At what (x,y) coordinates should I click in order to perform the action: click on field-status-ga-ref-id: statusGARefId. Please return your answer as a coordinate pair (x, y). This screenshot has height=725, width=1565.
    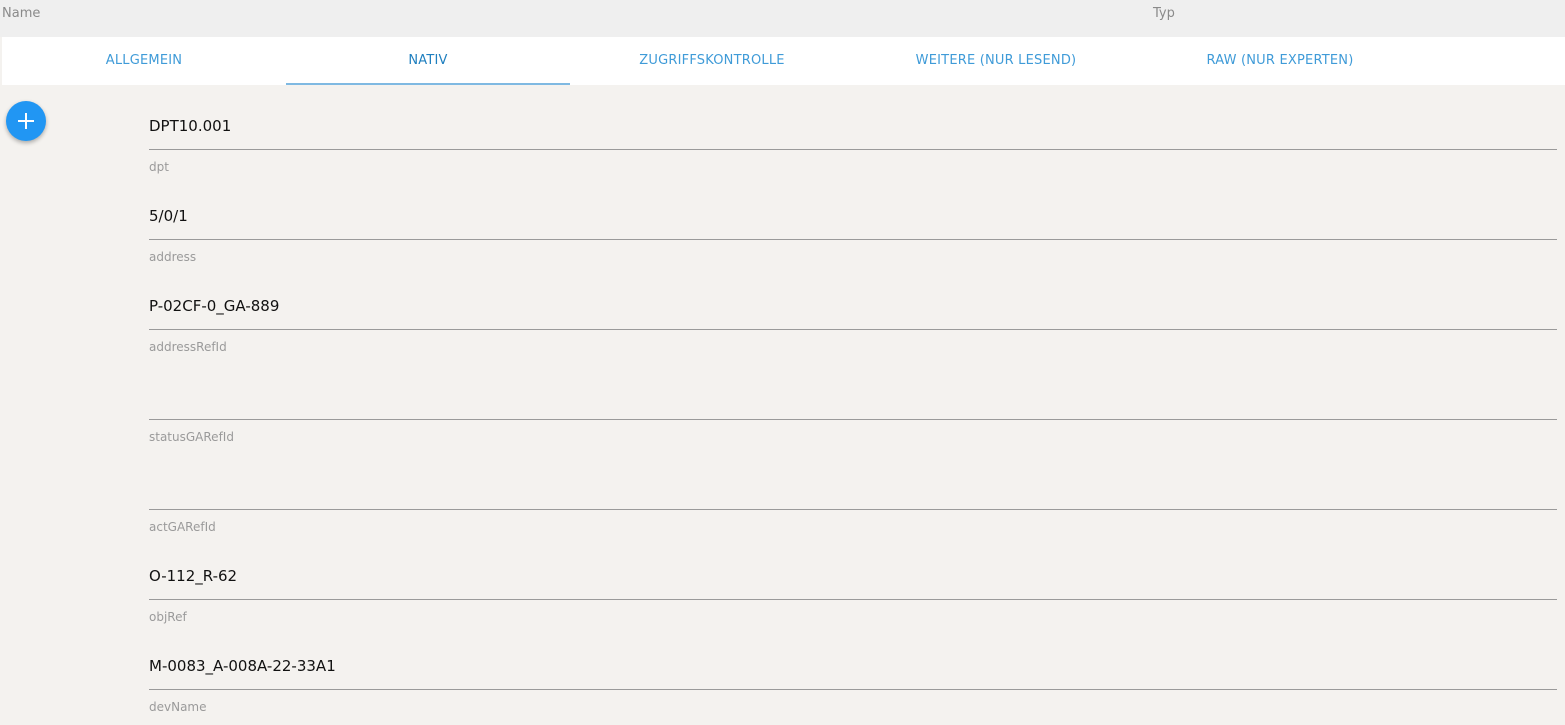
    Looking at the image, I should click on (853, 400).